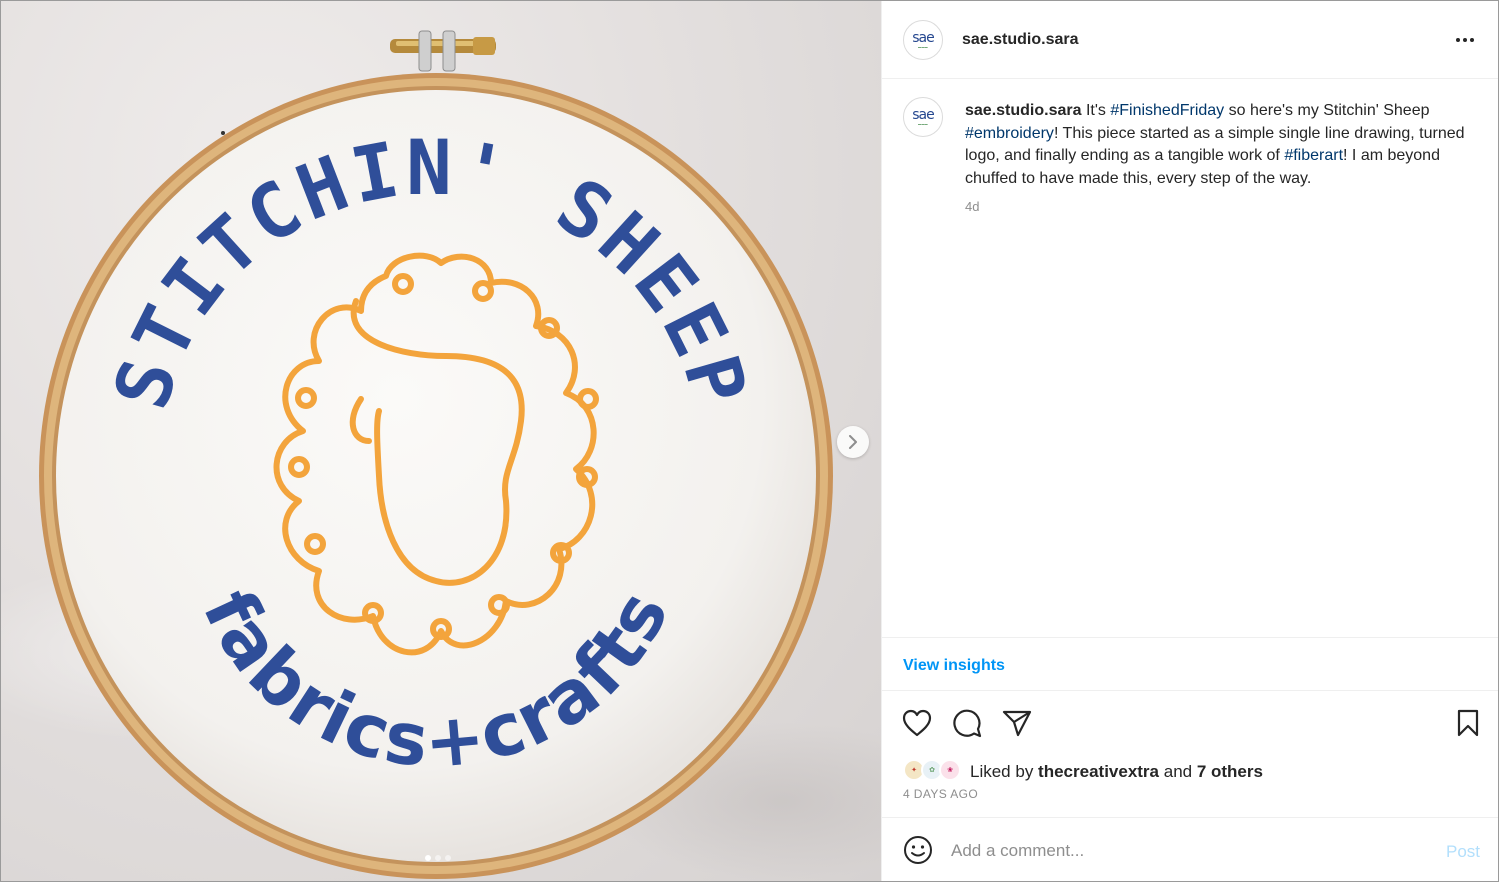 Image resolution: width=1499 pixels, height=882 pixels. I want to click on likes-others-link: 7 others, so click(1230, 771).